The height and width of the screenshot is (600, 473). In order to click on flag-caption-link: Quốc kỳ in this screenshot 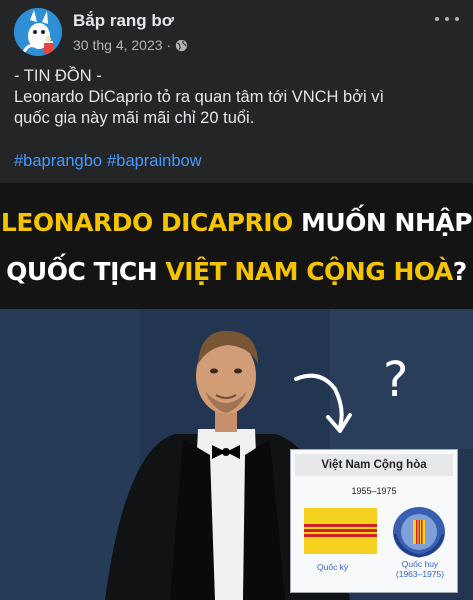, I will do `click(333, 567)`.